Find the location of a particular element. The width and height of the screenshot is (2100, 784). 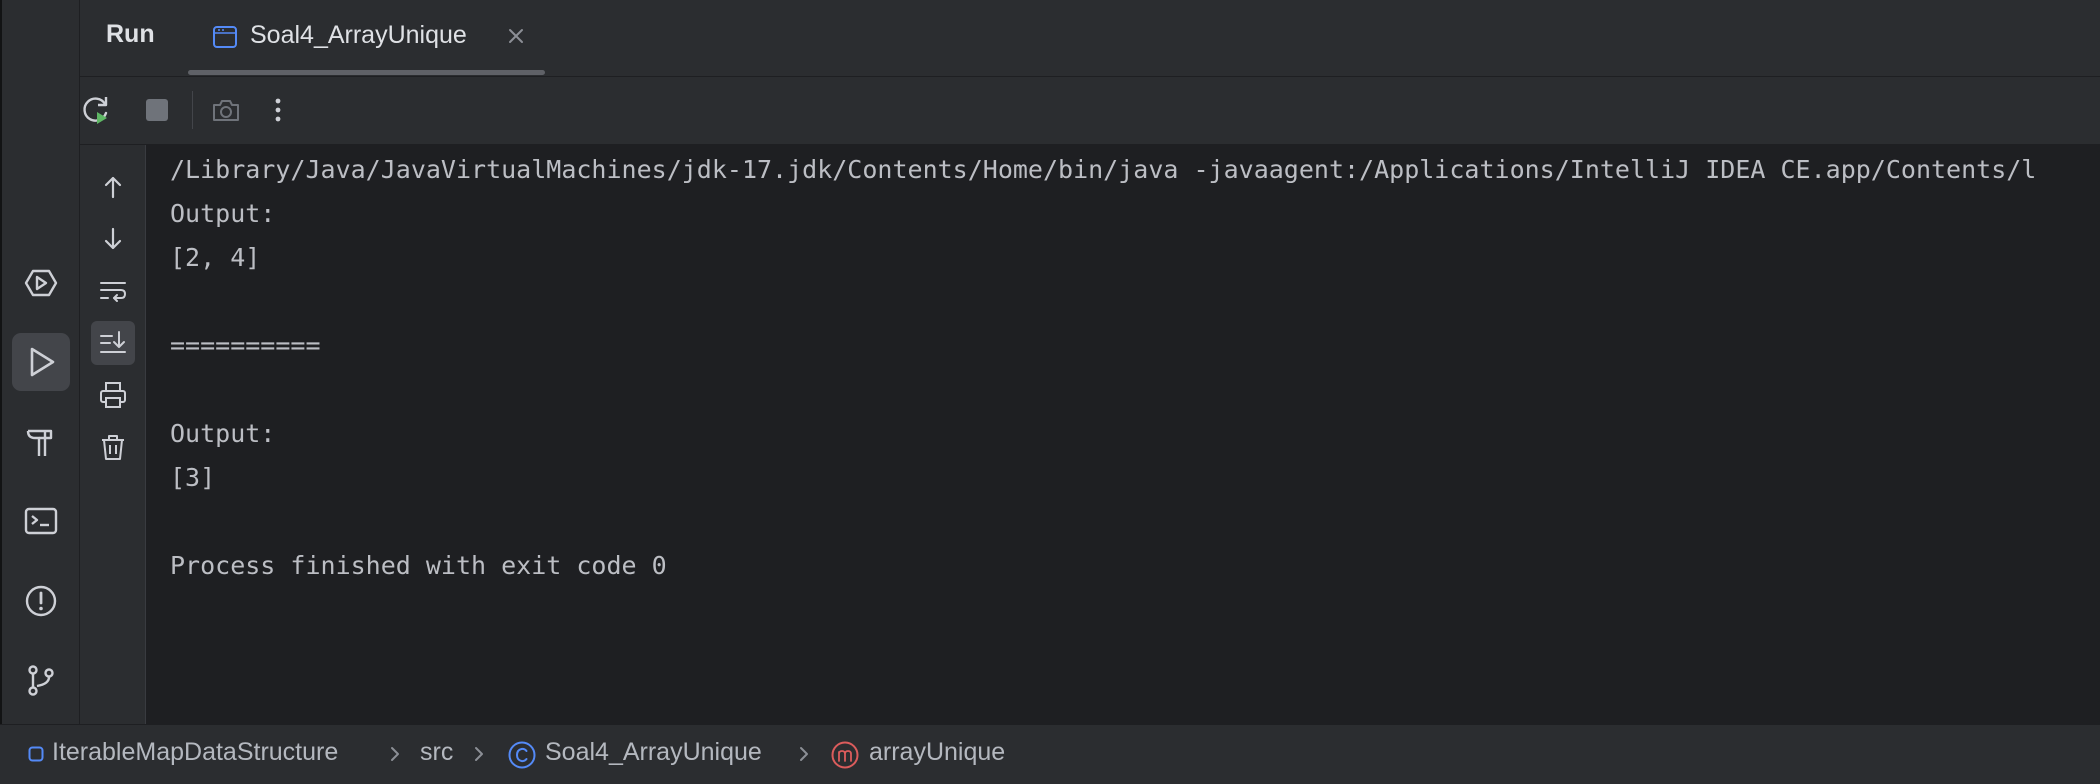

terminal-button is located at coordinates (41, 521).